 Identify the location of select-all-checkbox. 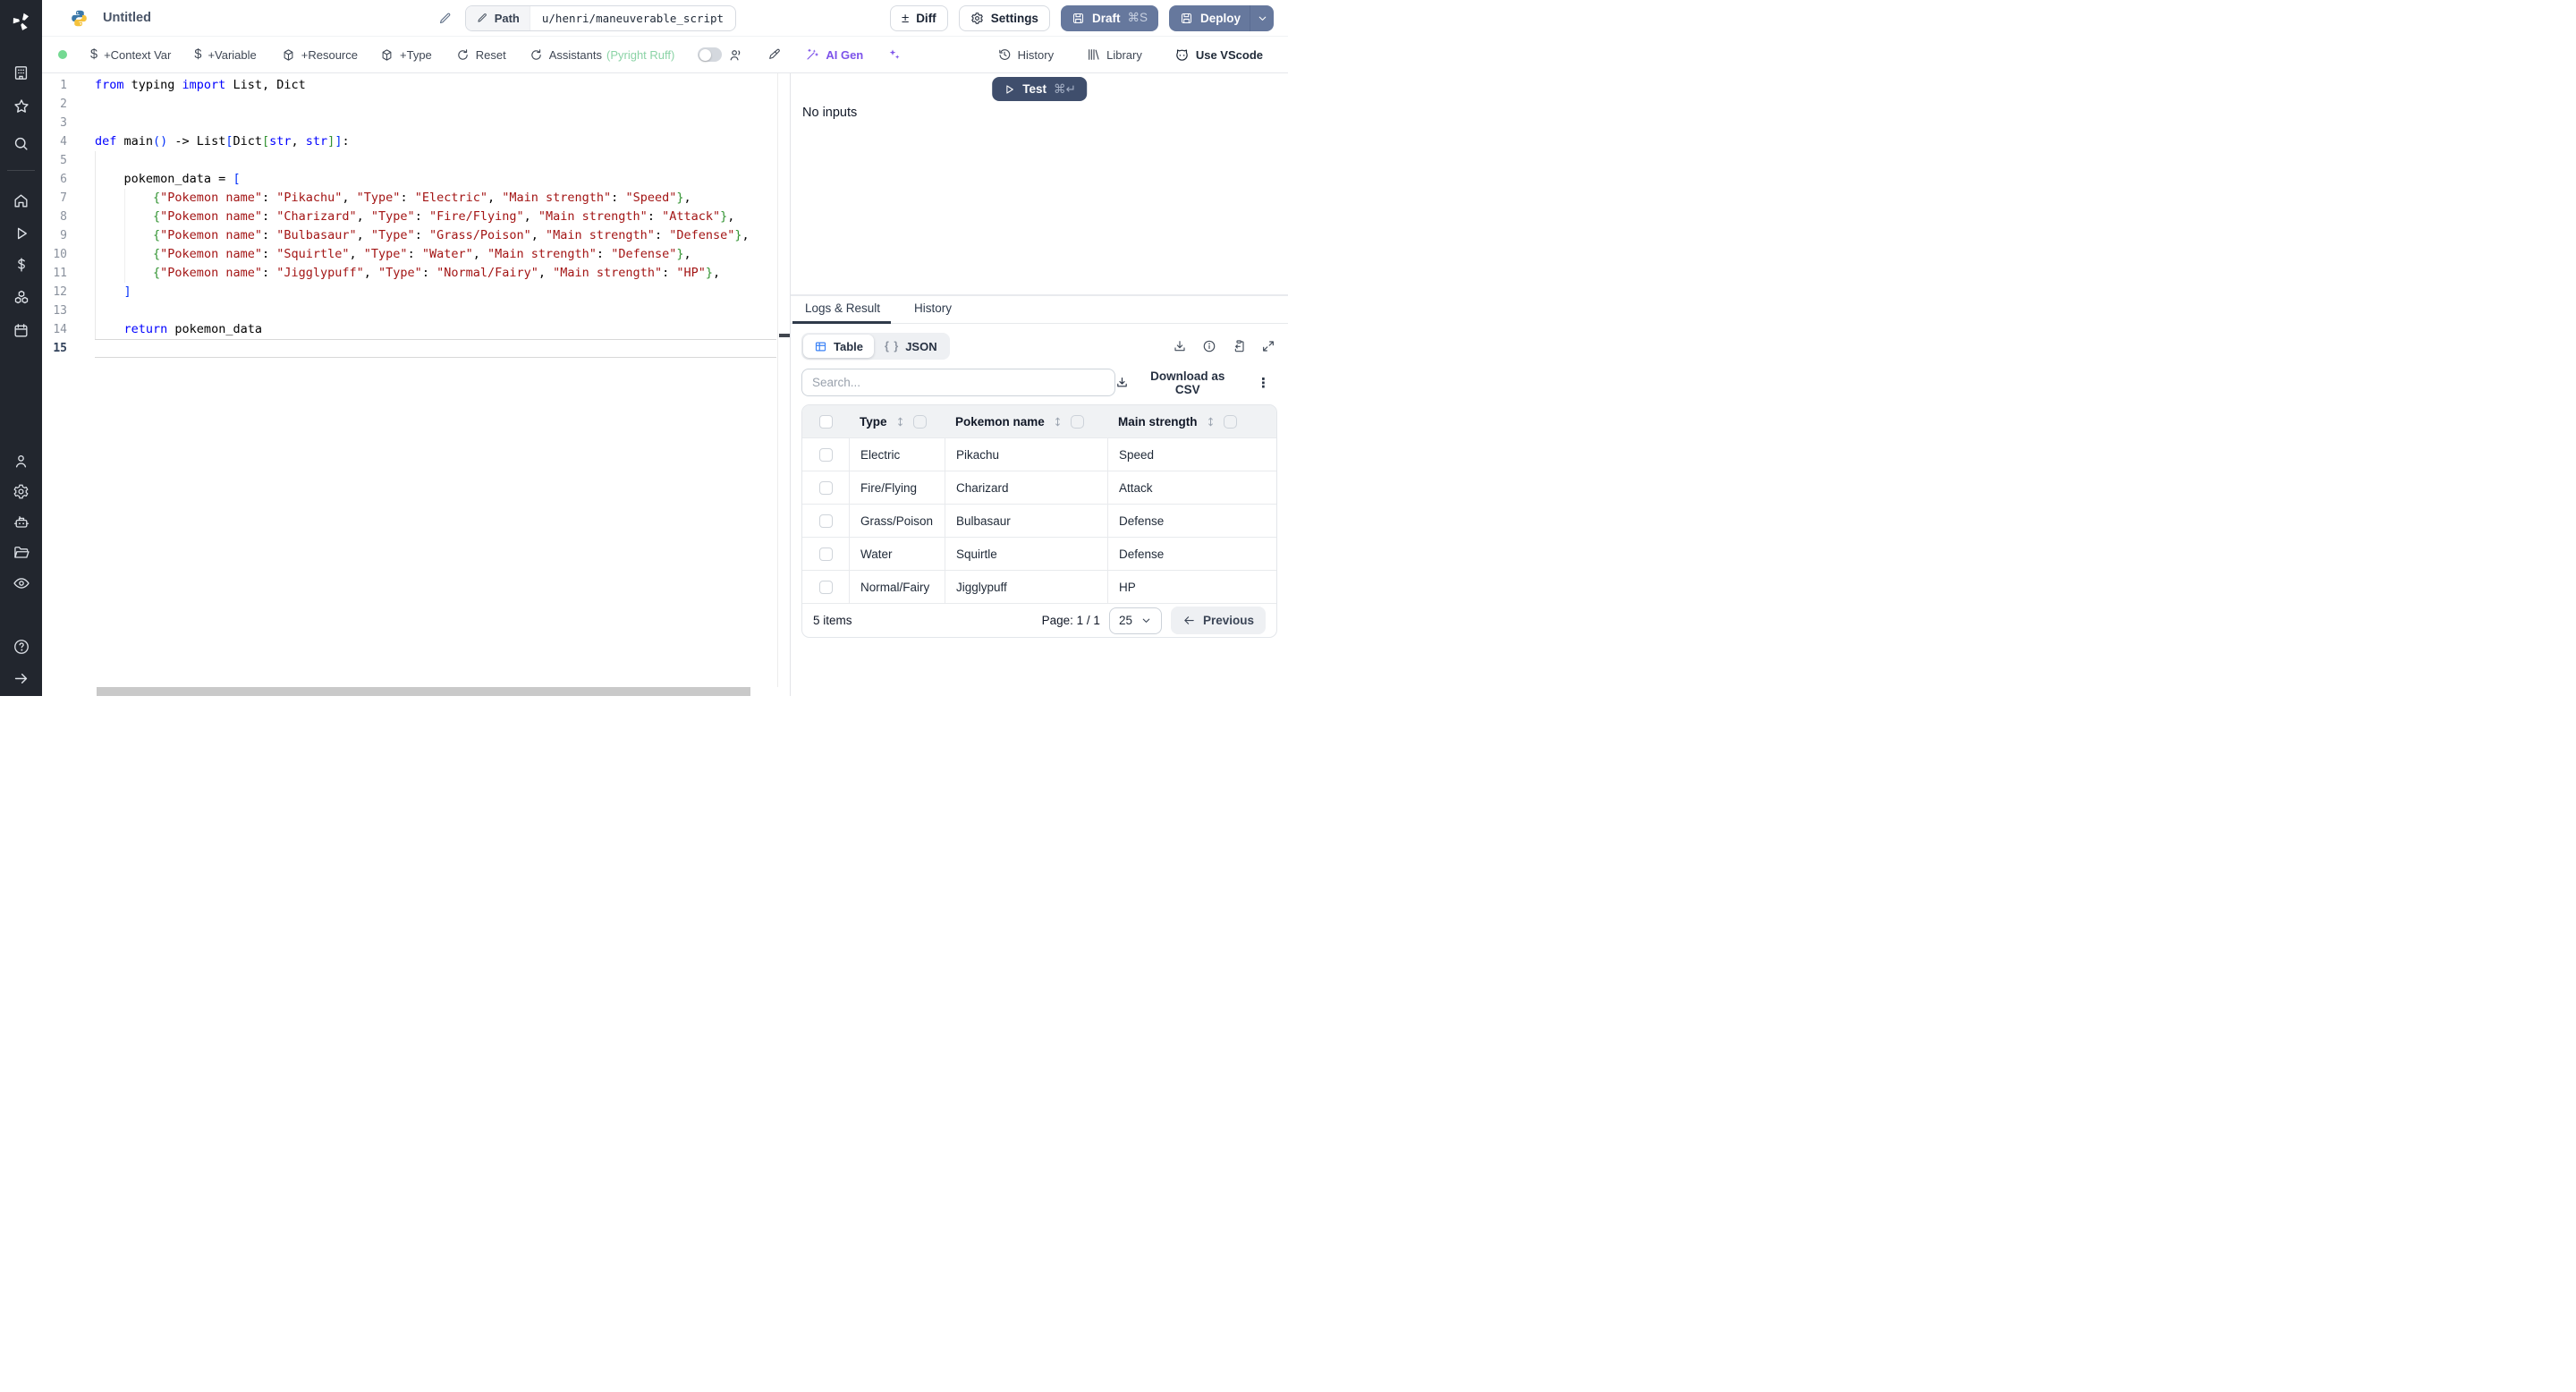
(825, 421).